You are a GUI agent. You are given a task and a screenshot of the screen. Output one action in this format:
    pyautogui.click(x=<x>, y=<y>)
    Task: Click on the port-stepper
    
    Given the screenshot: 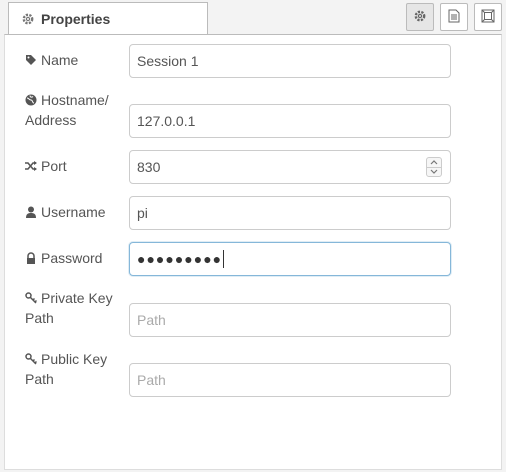 What is the action you would take?
    pyautogui.click(x=434, y=167)
    